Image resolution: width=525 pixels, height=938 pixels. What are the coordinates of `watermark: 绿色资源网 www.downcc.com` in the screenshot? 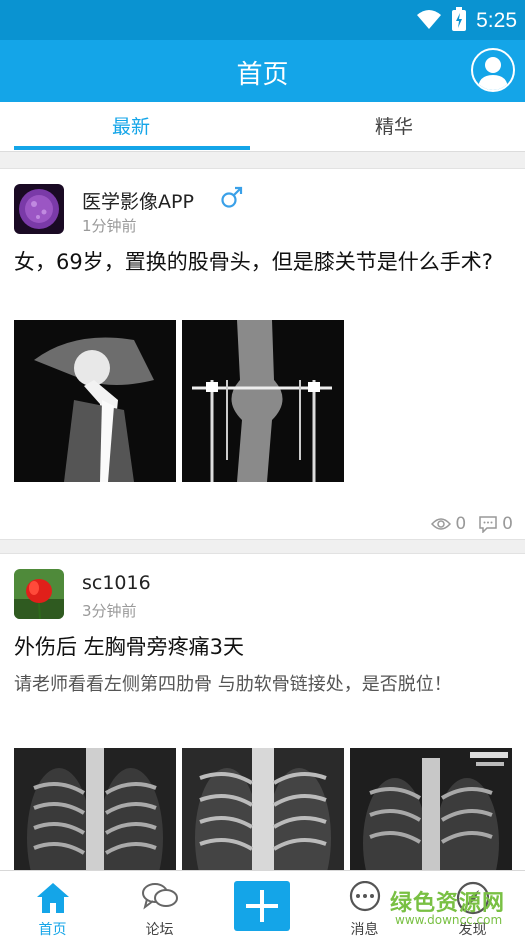 It's located at (448, 909).